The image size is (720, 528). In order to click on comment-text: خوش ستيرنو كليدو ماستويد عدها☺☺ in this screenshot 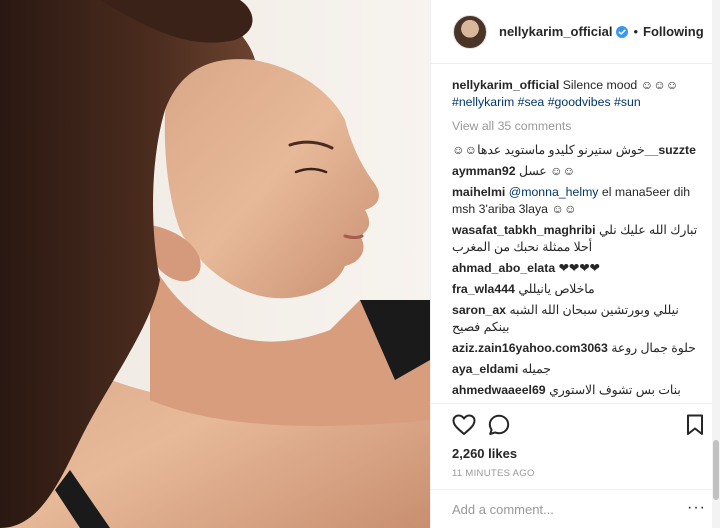, I will do `click(548, 150)`.